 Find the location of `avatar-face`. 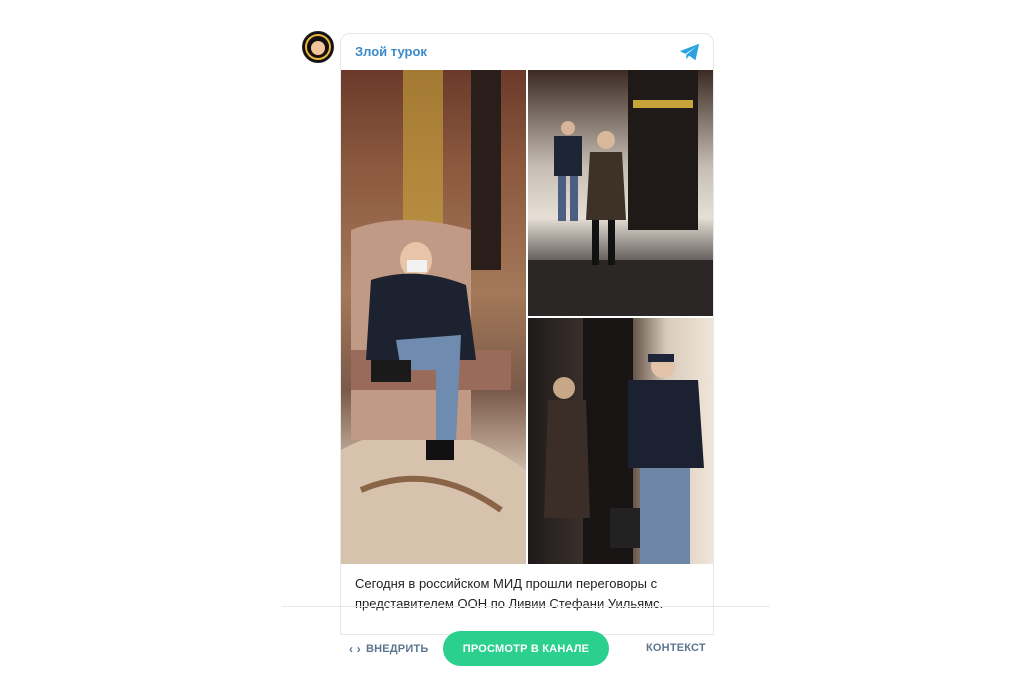

avatar-face is located at coordinates (318, 48).